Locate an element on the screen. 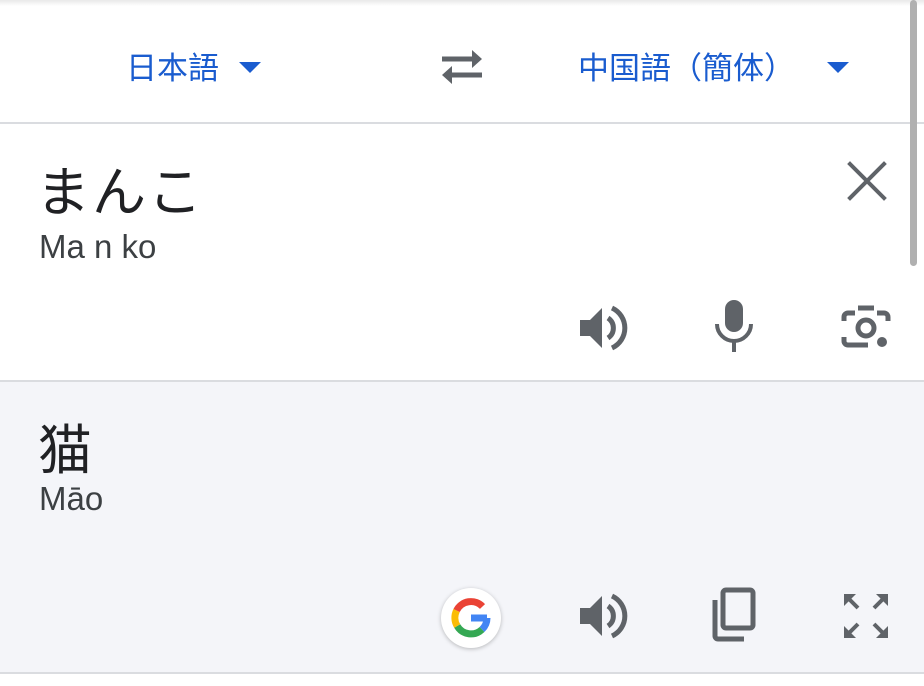  microphone-icon is located at coordinates (734, 326).